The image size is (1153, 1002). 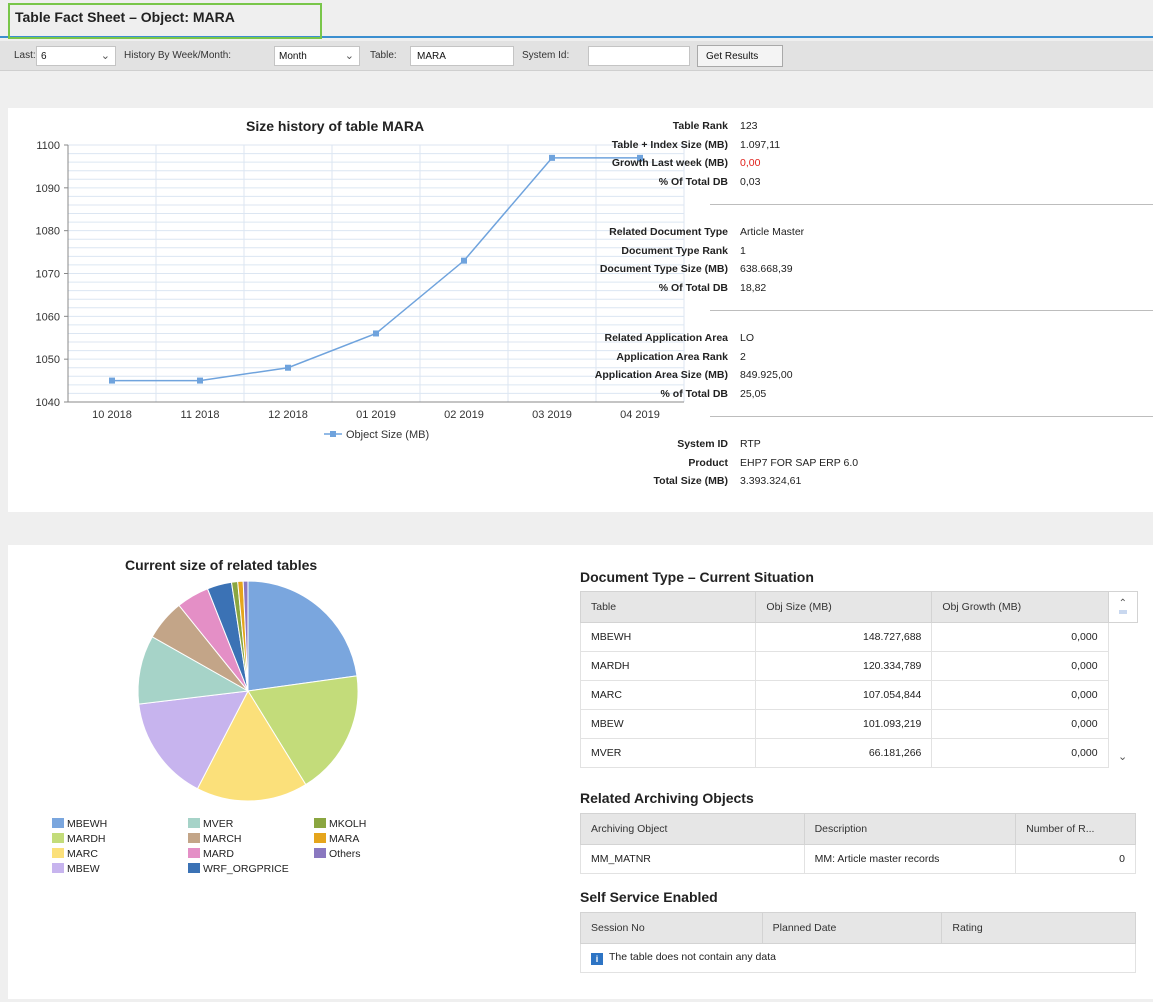 I want to click on col-header-rating: Rating, so click(x=1038, y=928).